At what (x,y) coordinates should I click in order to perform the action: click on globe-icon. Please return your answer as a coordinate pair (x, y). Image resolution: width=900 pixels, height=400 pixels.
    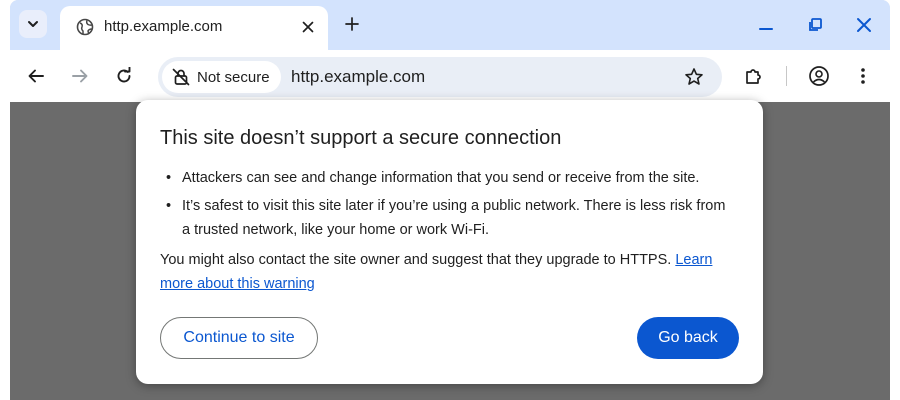
    Looking at the image, I should click on (85, 27).